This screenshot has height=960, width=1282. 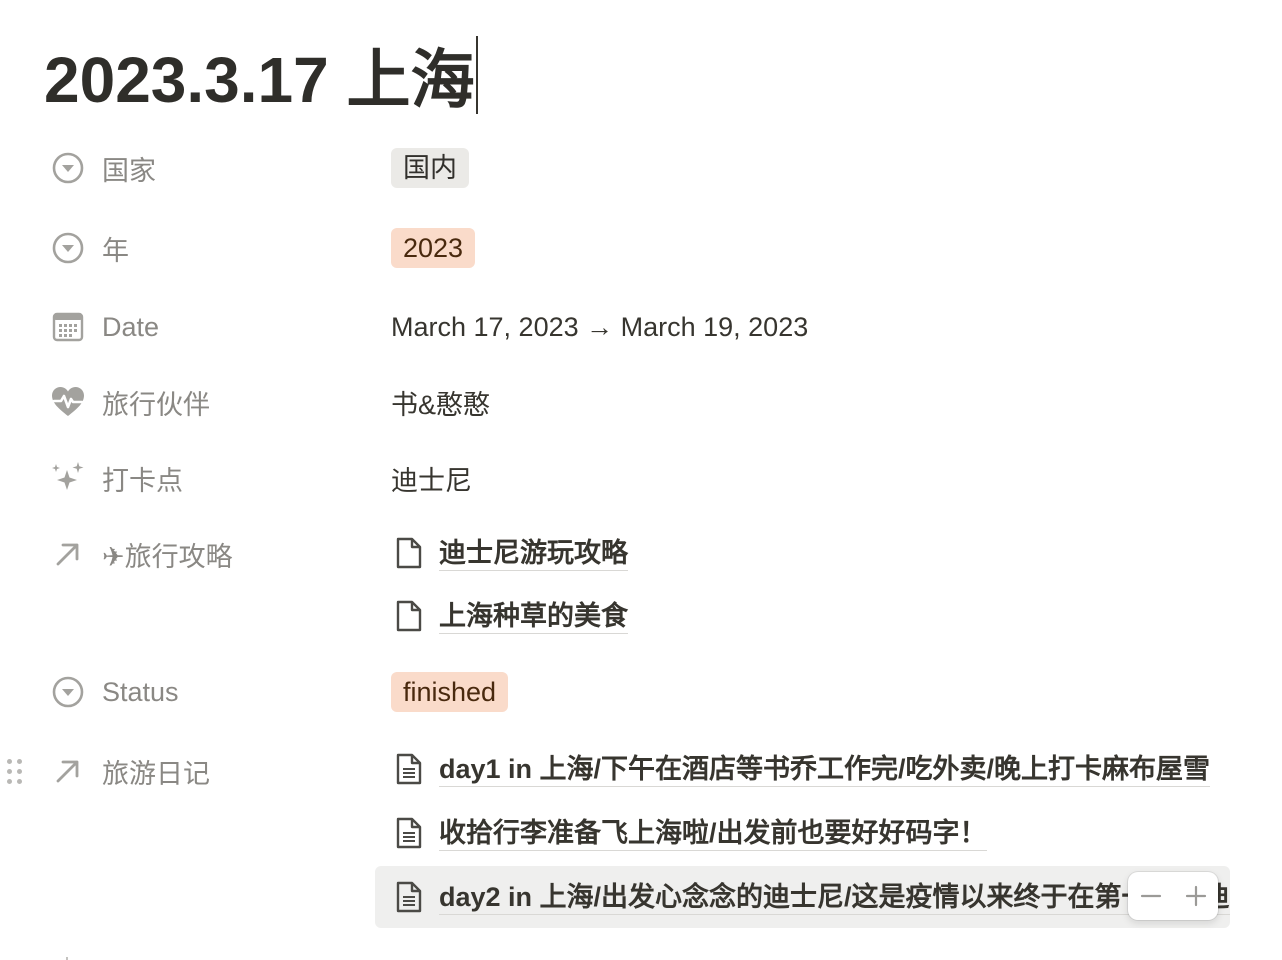 I want to click on relation-page-link: day2 in 上海/出发心念念的迪士尼/这是疫情以来终于在第一次去迪士尼, so click(x=802, y=897).